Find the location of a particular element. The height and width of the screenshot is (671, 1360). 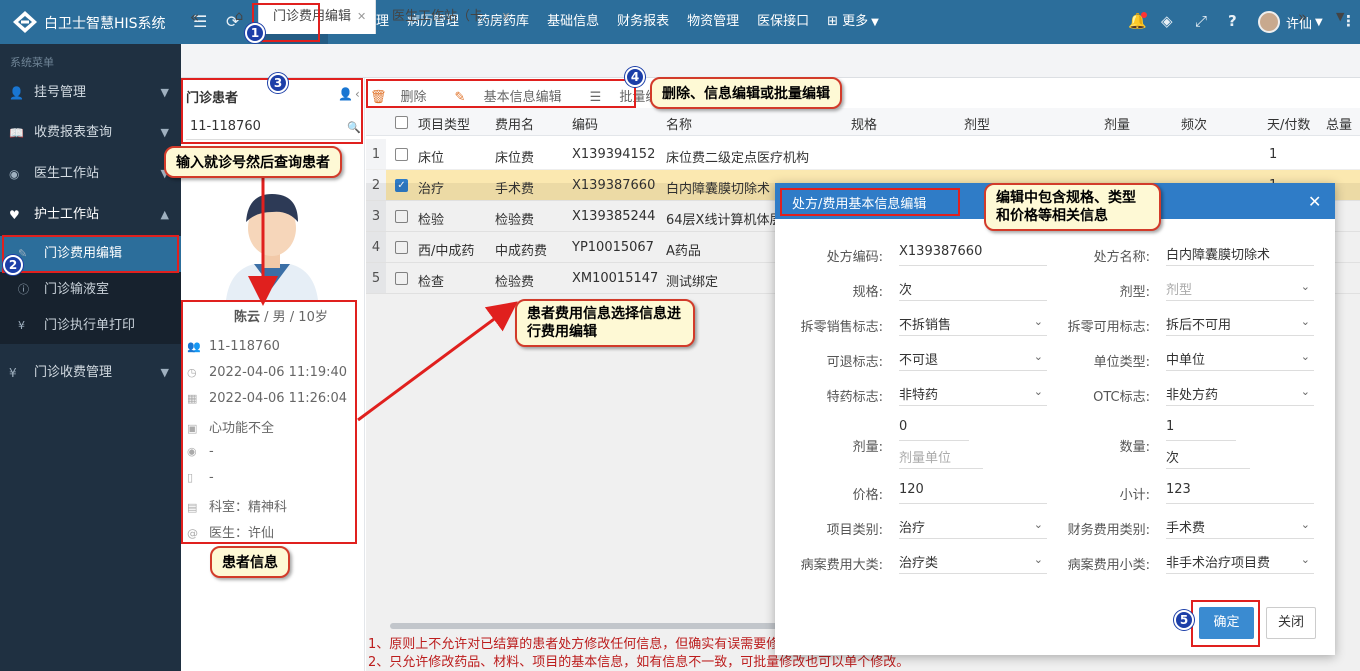

col-days: 天/付数 is located at coordinates (1288, 123).